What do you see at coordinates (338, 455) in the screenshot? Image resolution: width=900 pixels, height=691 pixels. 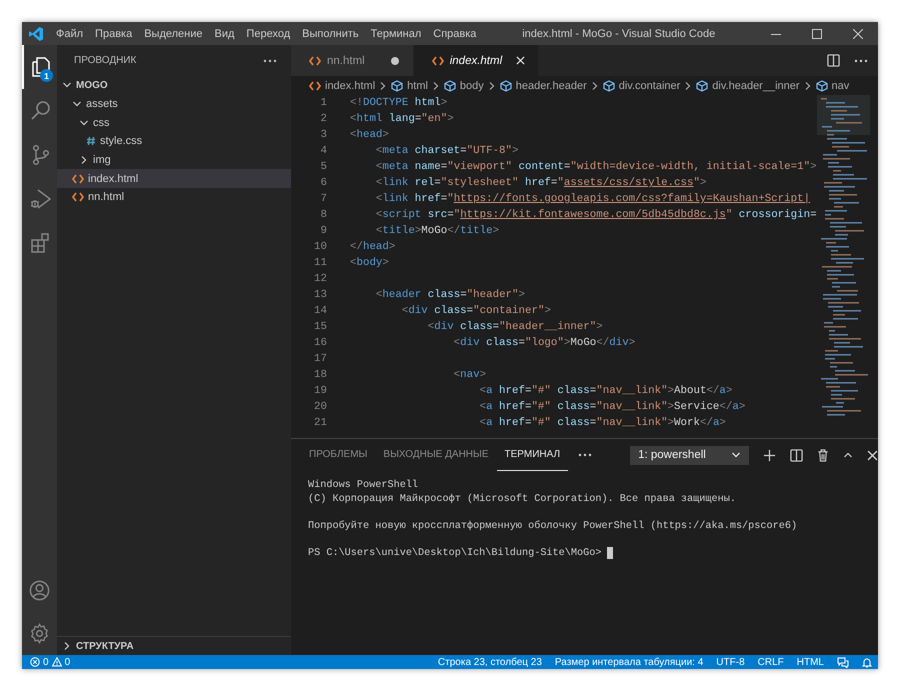 I see `panel-tab: ПРОБЛЕМЫ` at bounding box center [338, 455].